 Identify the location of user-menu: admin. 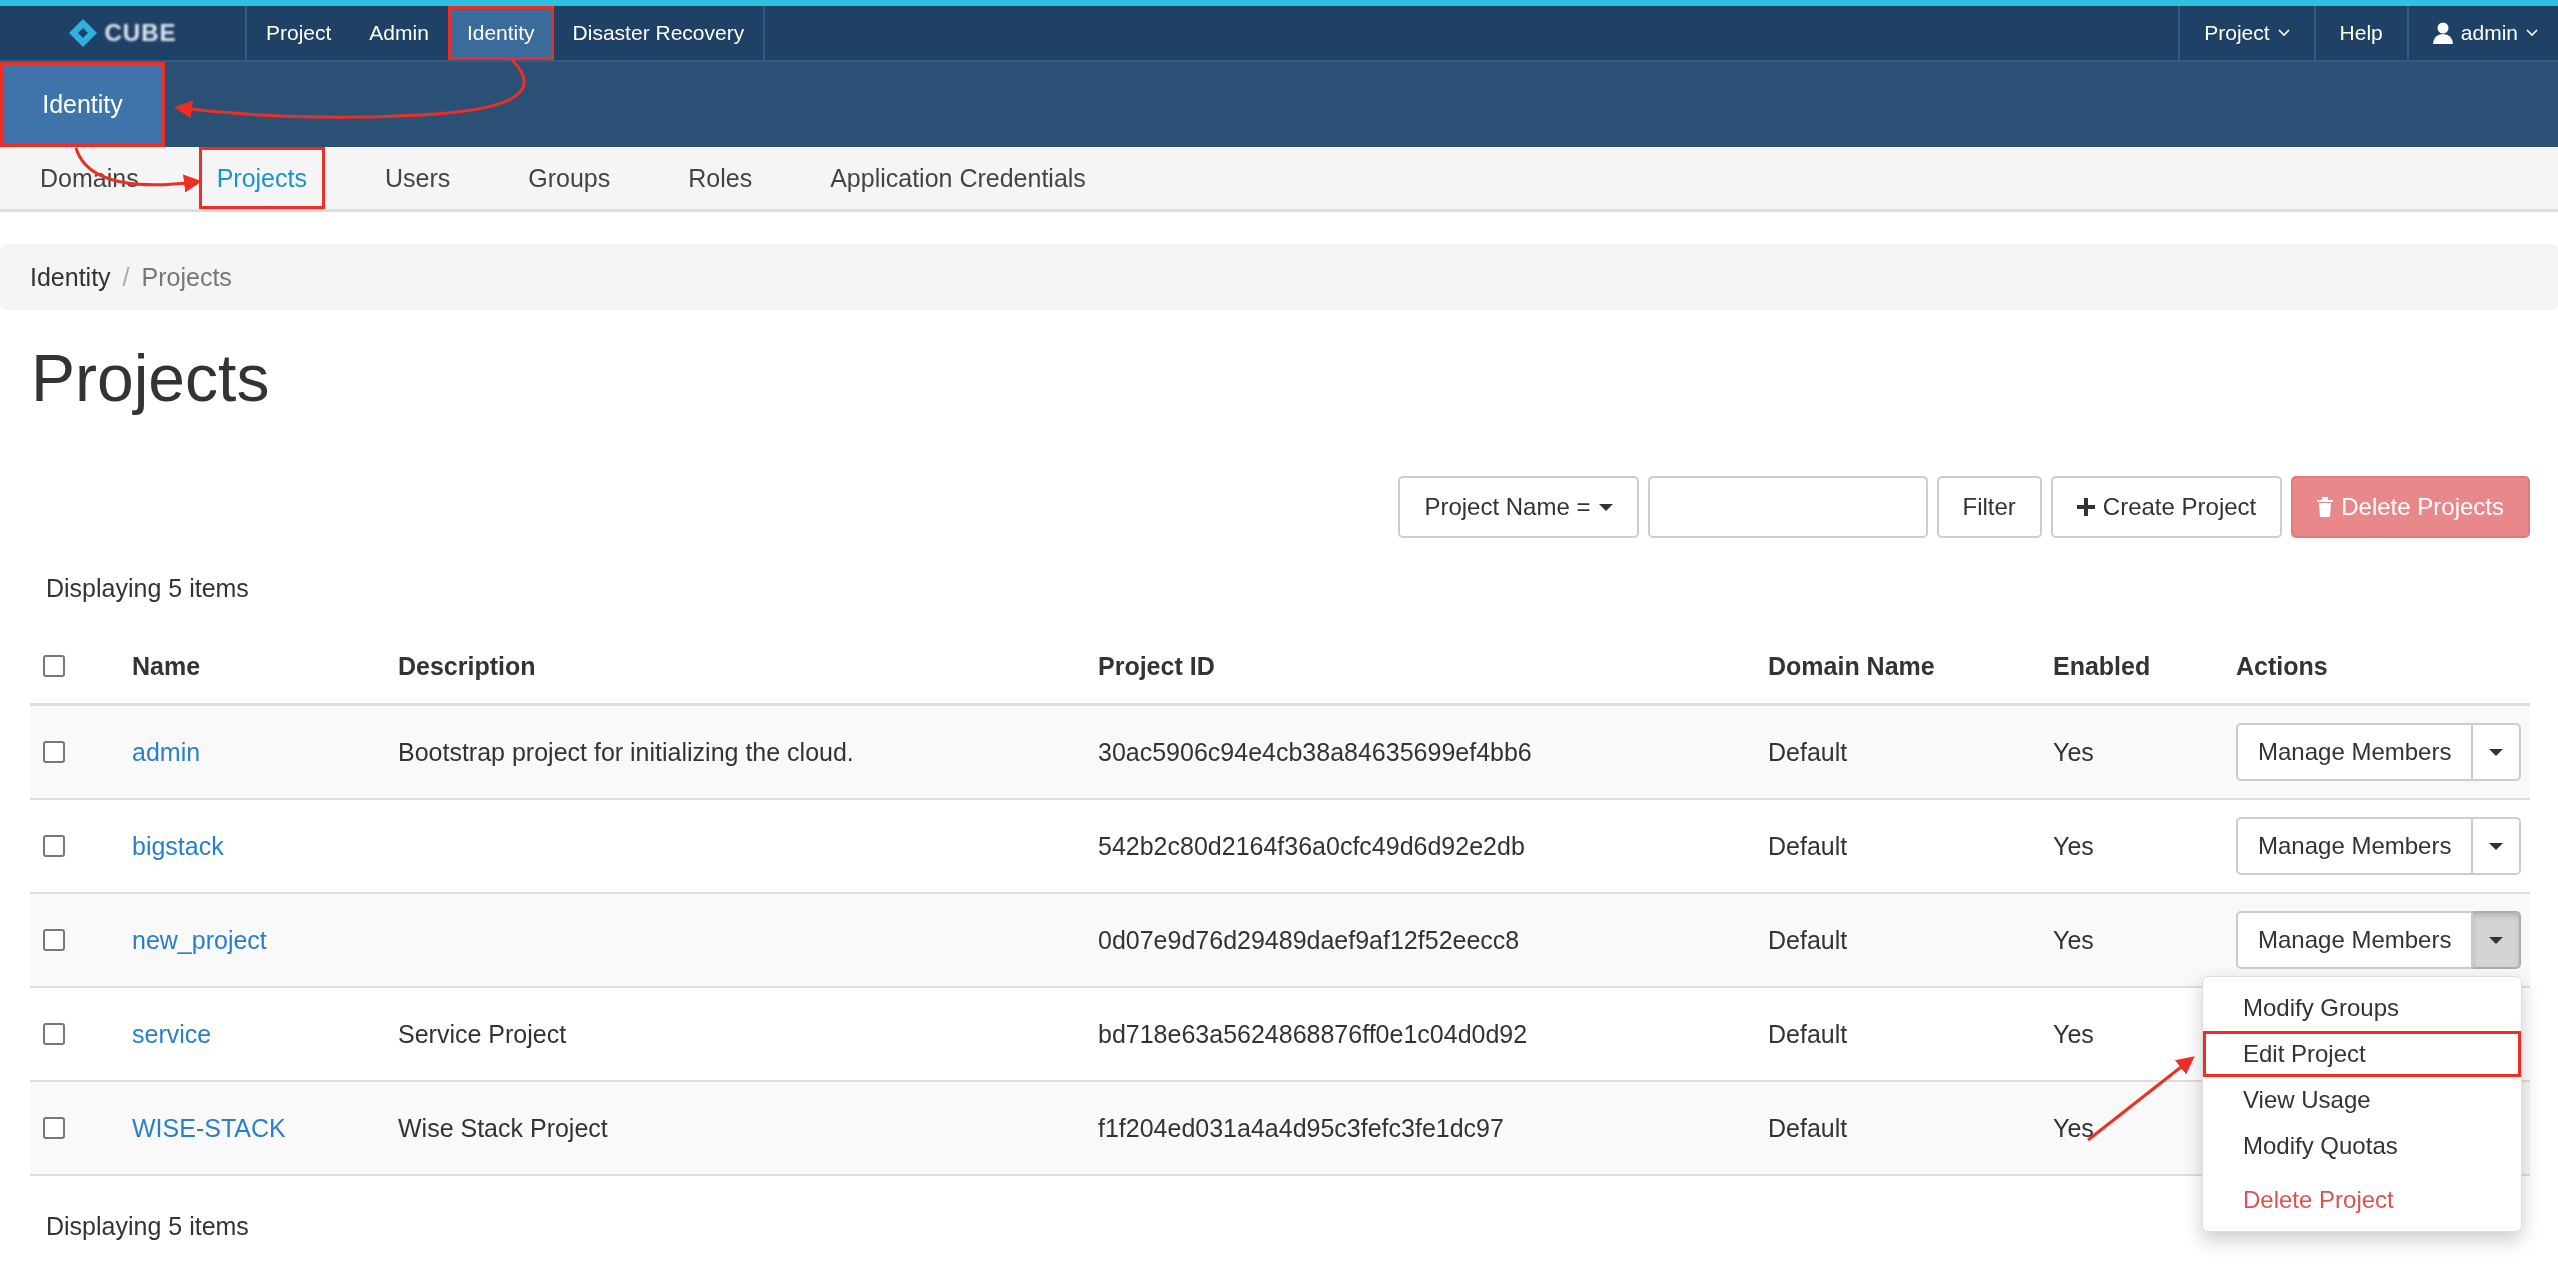
(2483, 33).